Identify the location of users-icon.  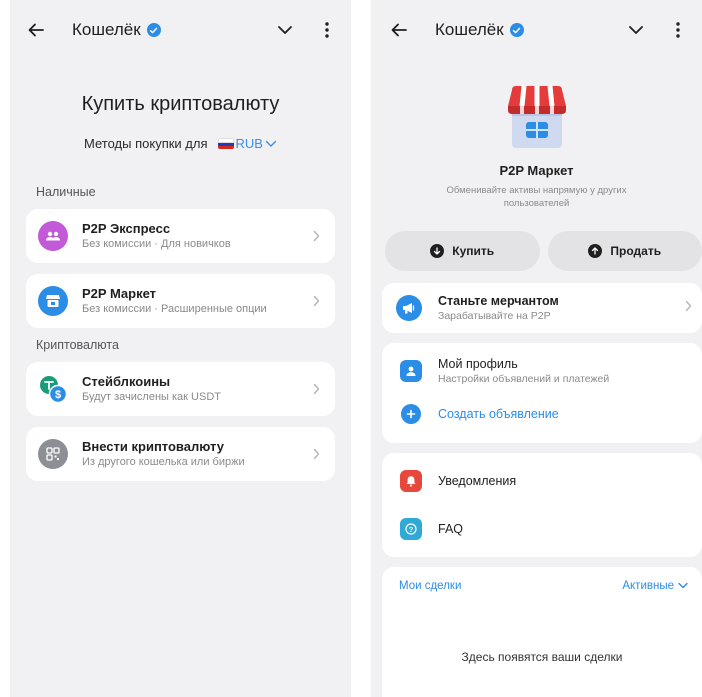
(53, 236).